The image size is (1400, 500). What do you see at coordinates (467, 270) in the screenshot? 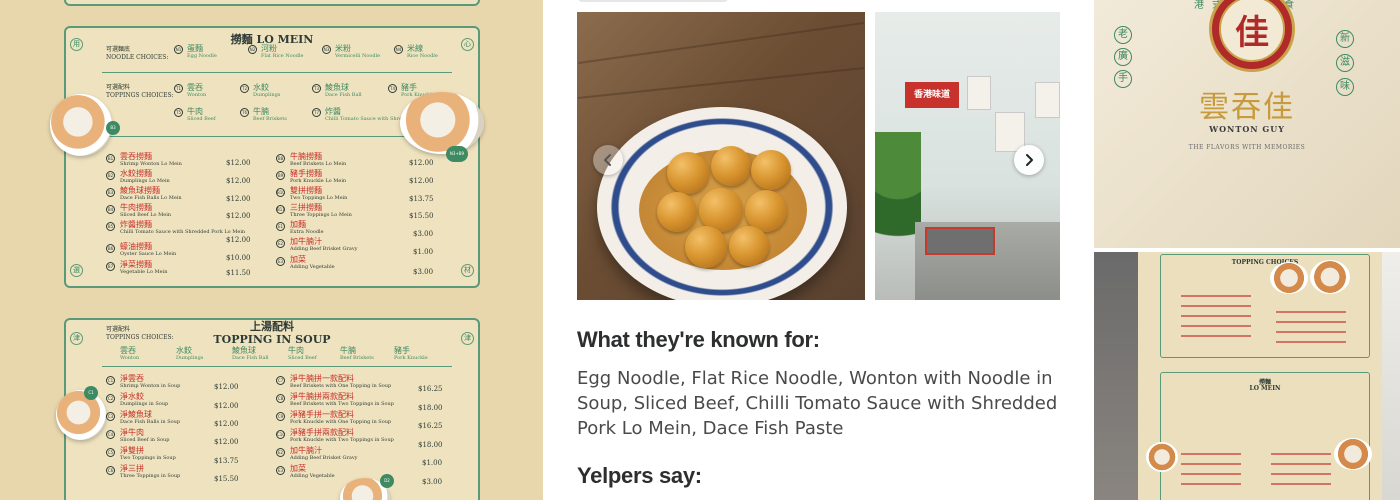
I see `corner-char: 材` at bounding box center [467, 270].